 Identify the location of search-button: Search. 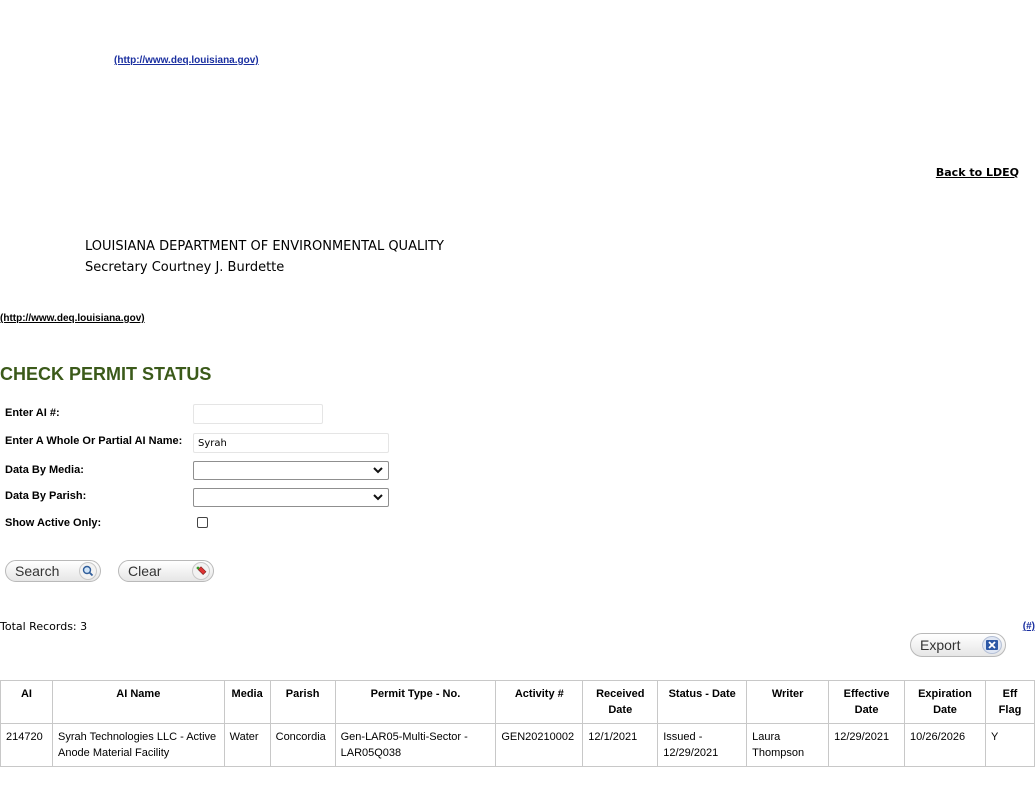
(53, 571).